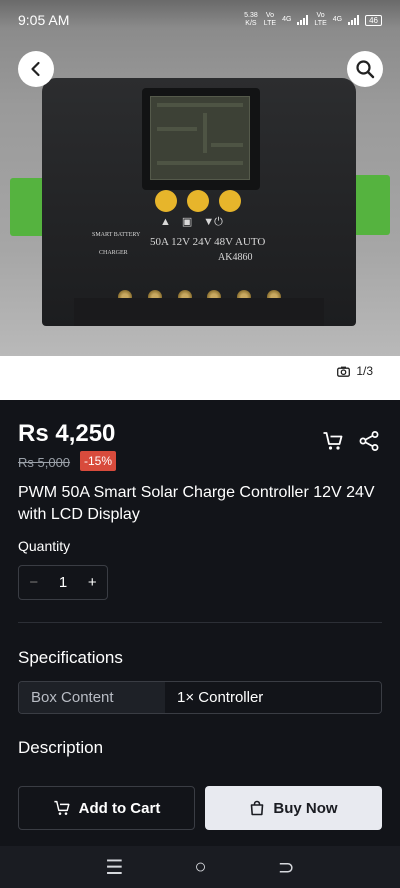  Describe the element at coordinates (119, 808) in the screenshot. I see `add-to-cart-label: Add to Cart` at that location.